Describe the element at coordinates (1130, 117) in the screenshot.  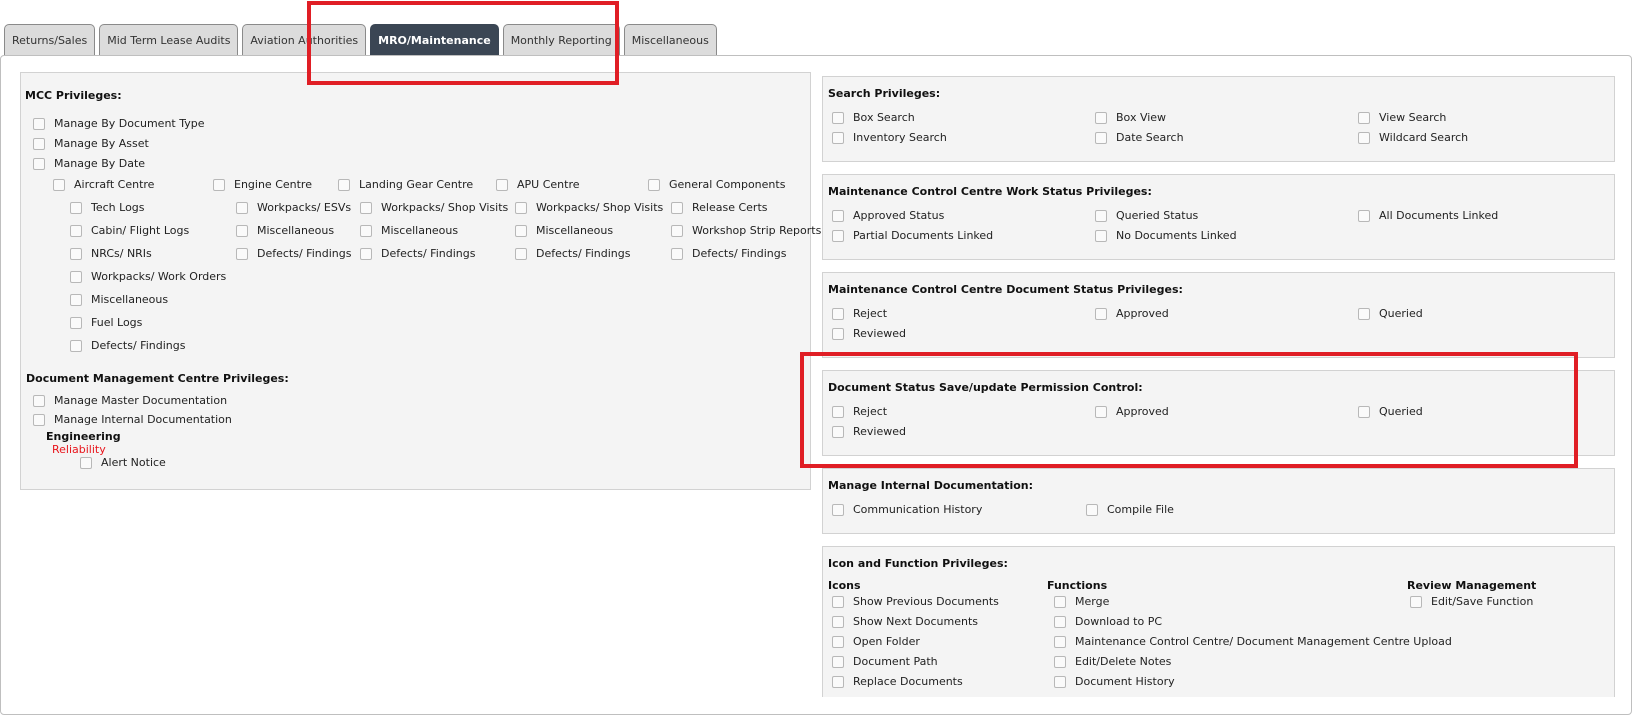
I see `box-view-checkbox: Box View` at that location.